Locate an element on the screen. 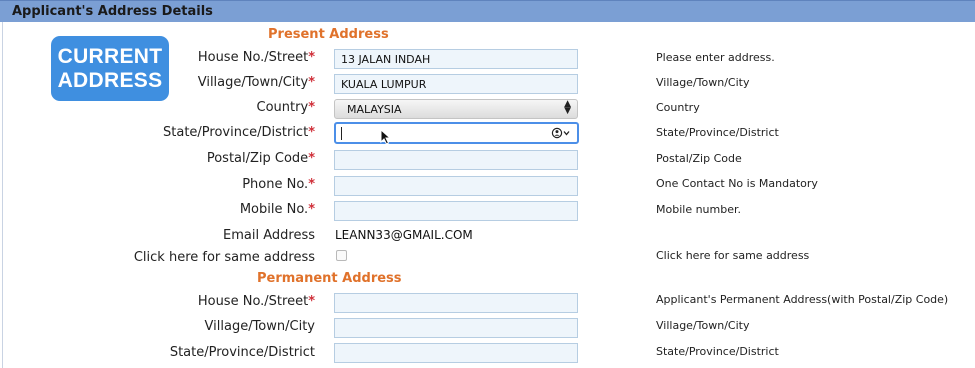 The height and width of the screenshot is (368, 975). present-address-title: Present Address is located at coordinates (328, 34).